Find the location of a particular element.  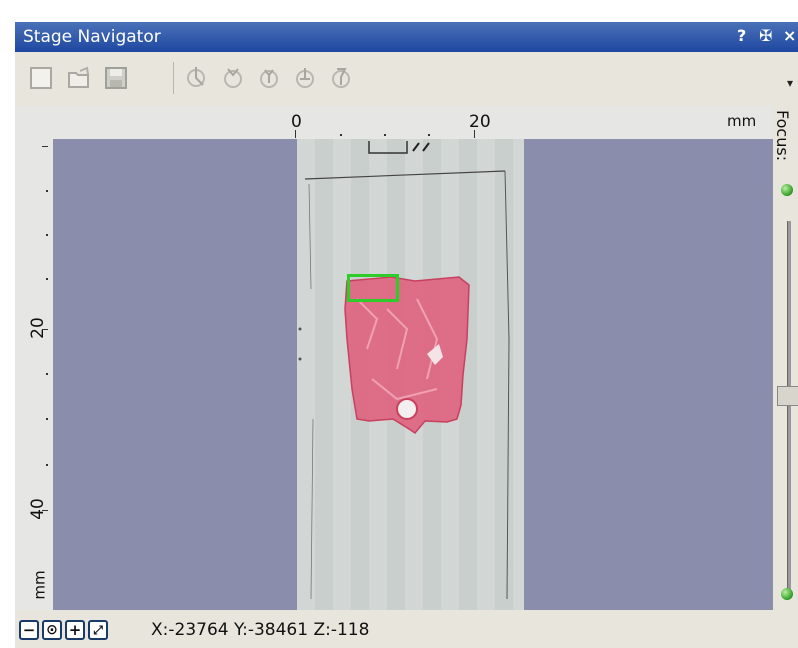

focus-slider-track is located at coordinates (789, 406).